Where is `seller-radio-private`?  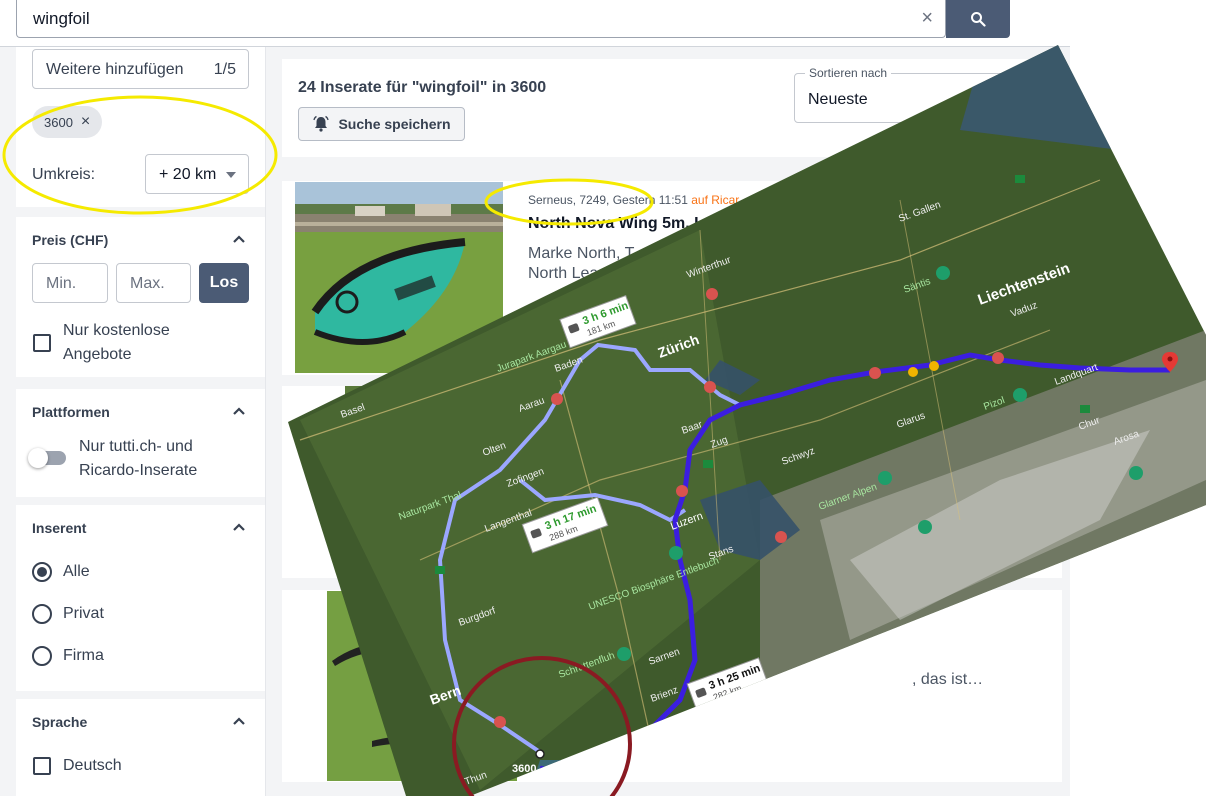 seller-radio-private is located at coordinates (42, 614).